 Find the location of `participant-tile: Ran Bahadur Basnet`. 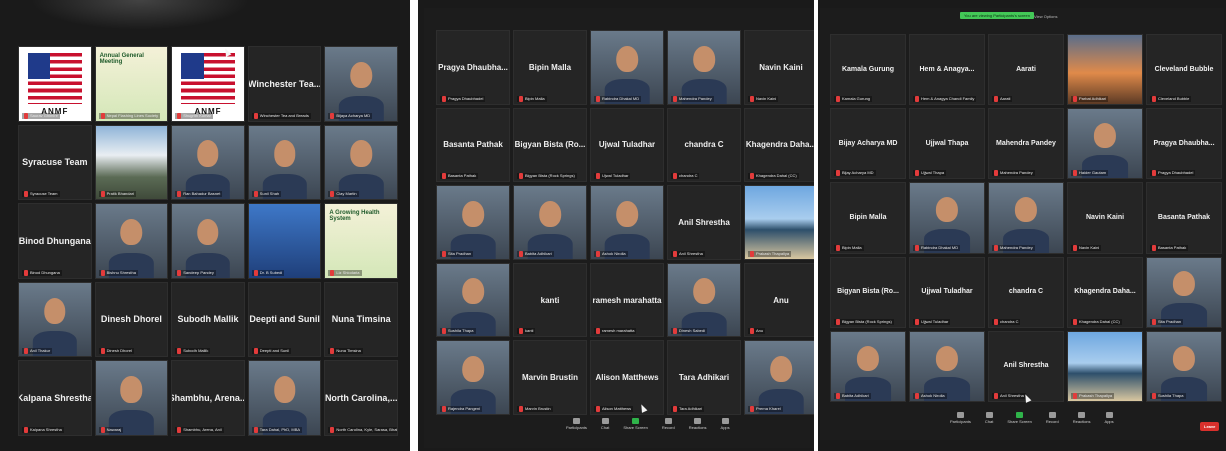

participant-tile: Ran Bahadur Basnet is located at coordinates (208, 162).